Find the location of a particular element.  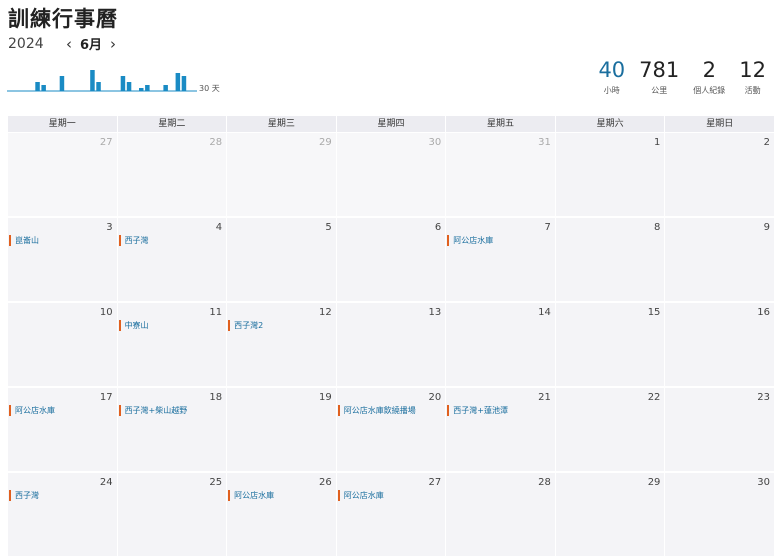

activity-event: 西子灣2 is located at coordinates (281, 325).